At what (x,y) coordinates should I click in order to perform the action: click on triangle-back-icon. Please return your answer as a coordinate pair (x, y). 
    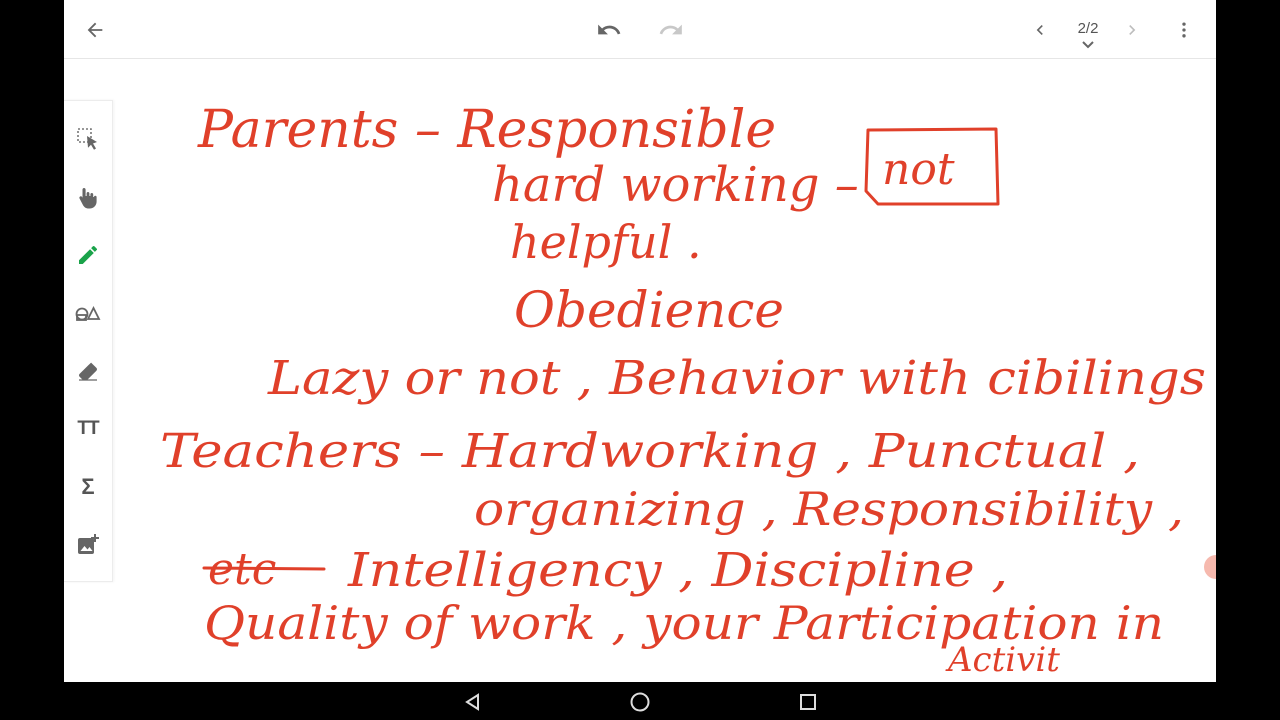
    Looking at the image, I should click on (473, 702).